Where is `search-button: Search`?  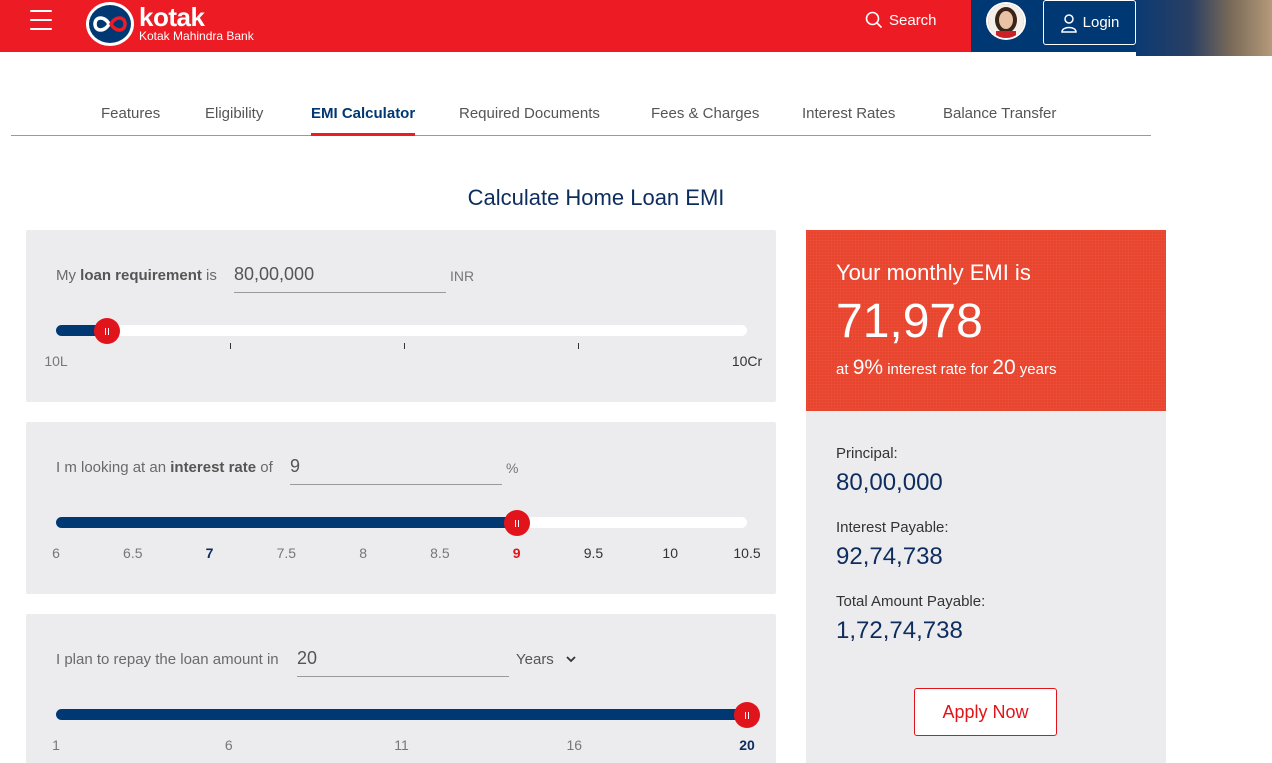
search-button: Search is located at coordinates (901, 20).